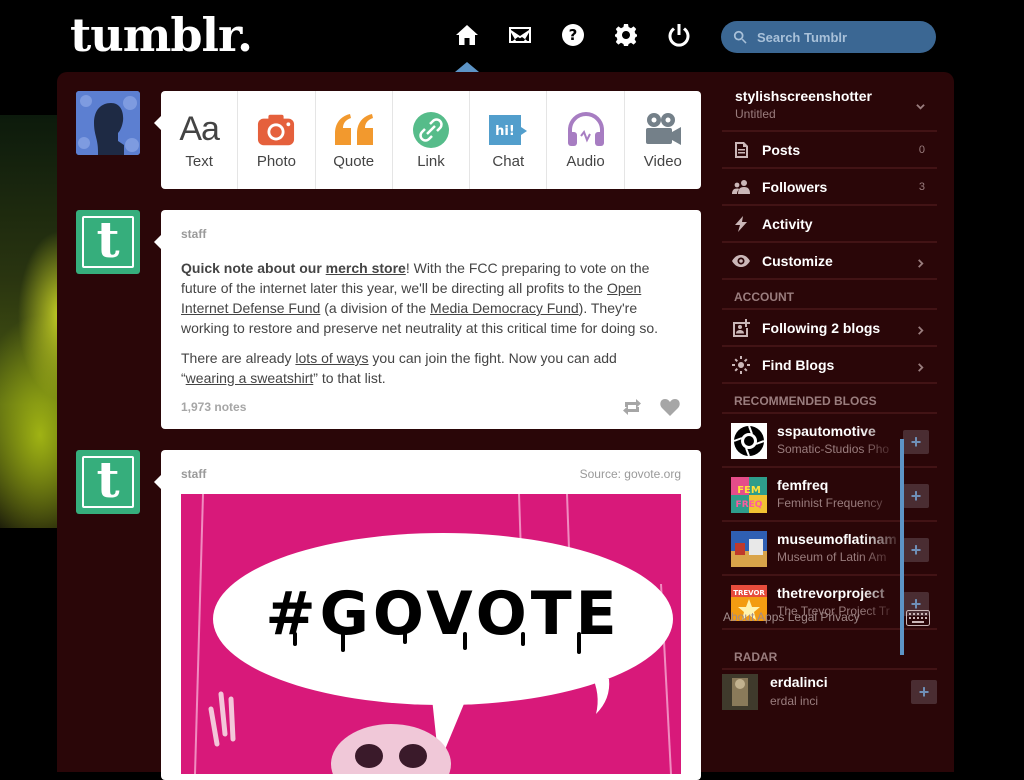 Image resolution: width=1024 pixels, height=780 pixels. I want to click on post-text: ” to that list., so click(349, 378).